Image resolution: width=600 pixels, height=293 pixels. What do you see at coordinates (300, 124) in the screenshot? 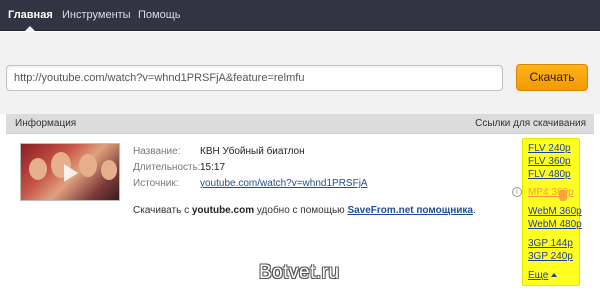
I see `results-header: Информация Ссылки для скачивания` at bounding box center [300, 124].